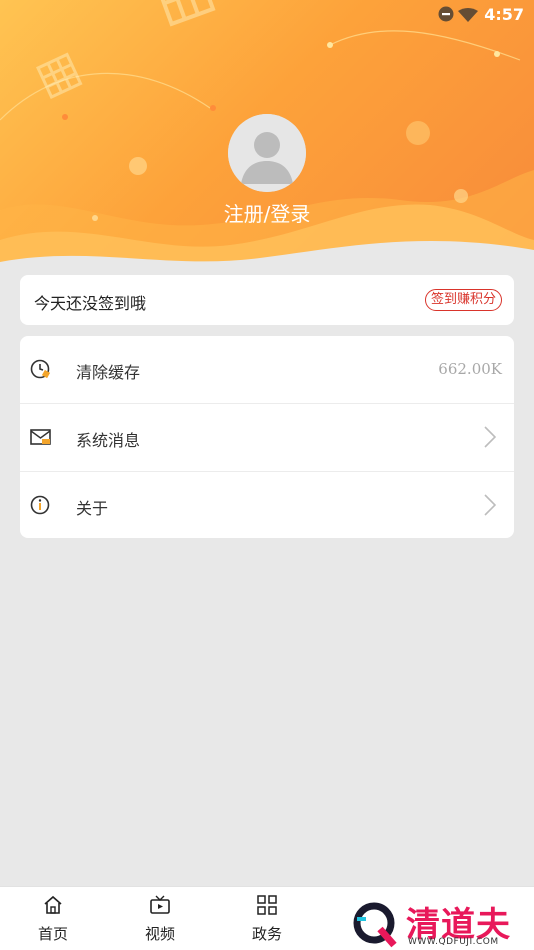 This screenshot has height=950, width=534. What do you see at coordinates (53, 918) in the screenshot?
I see `nav-item-home: 首页` at bounding box center [53, 918].